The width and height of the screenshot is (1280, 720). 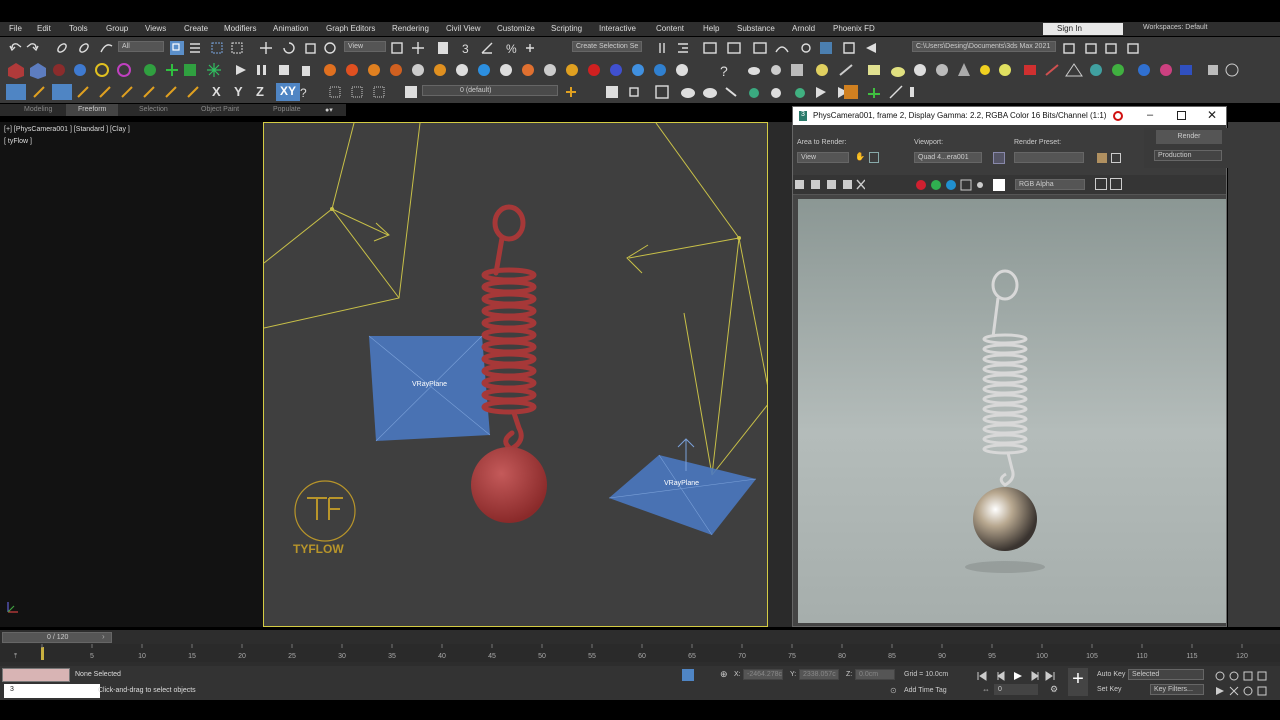 I want to click on phoenix-fire-icon, so click(x=80, y=70).